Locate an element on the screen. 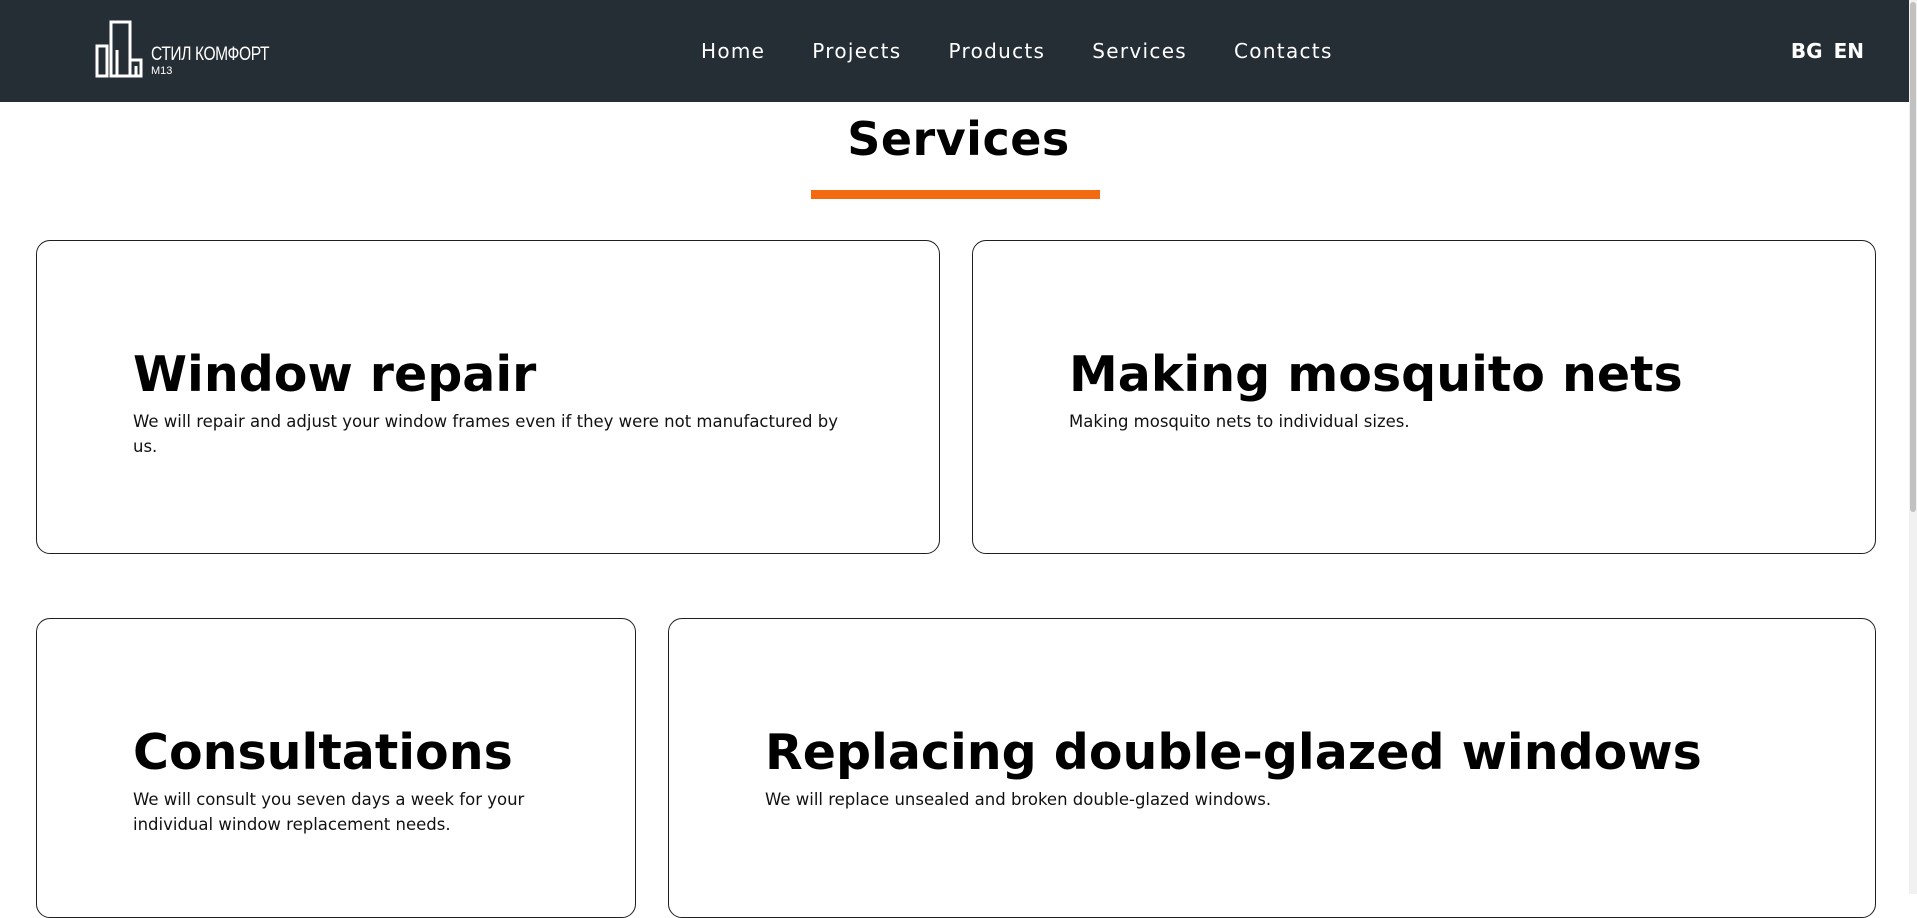 Image resolution: width=1917 pixels, height=918 pixels. lang-bg: BG is located at coordinates (1807, 51).